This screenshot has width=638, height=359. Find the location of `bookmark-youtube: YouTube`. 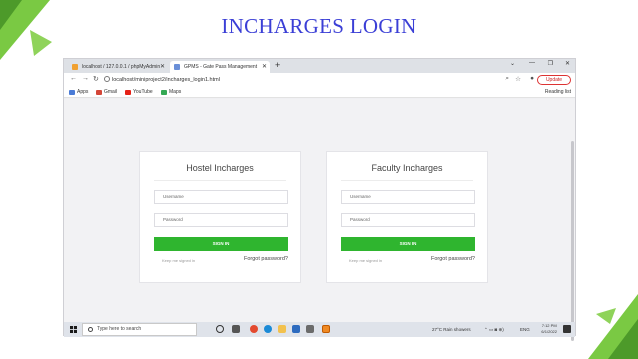

bookmark-youtube: YouTube is located at coordinates (139, 92).